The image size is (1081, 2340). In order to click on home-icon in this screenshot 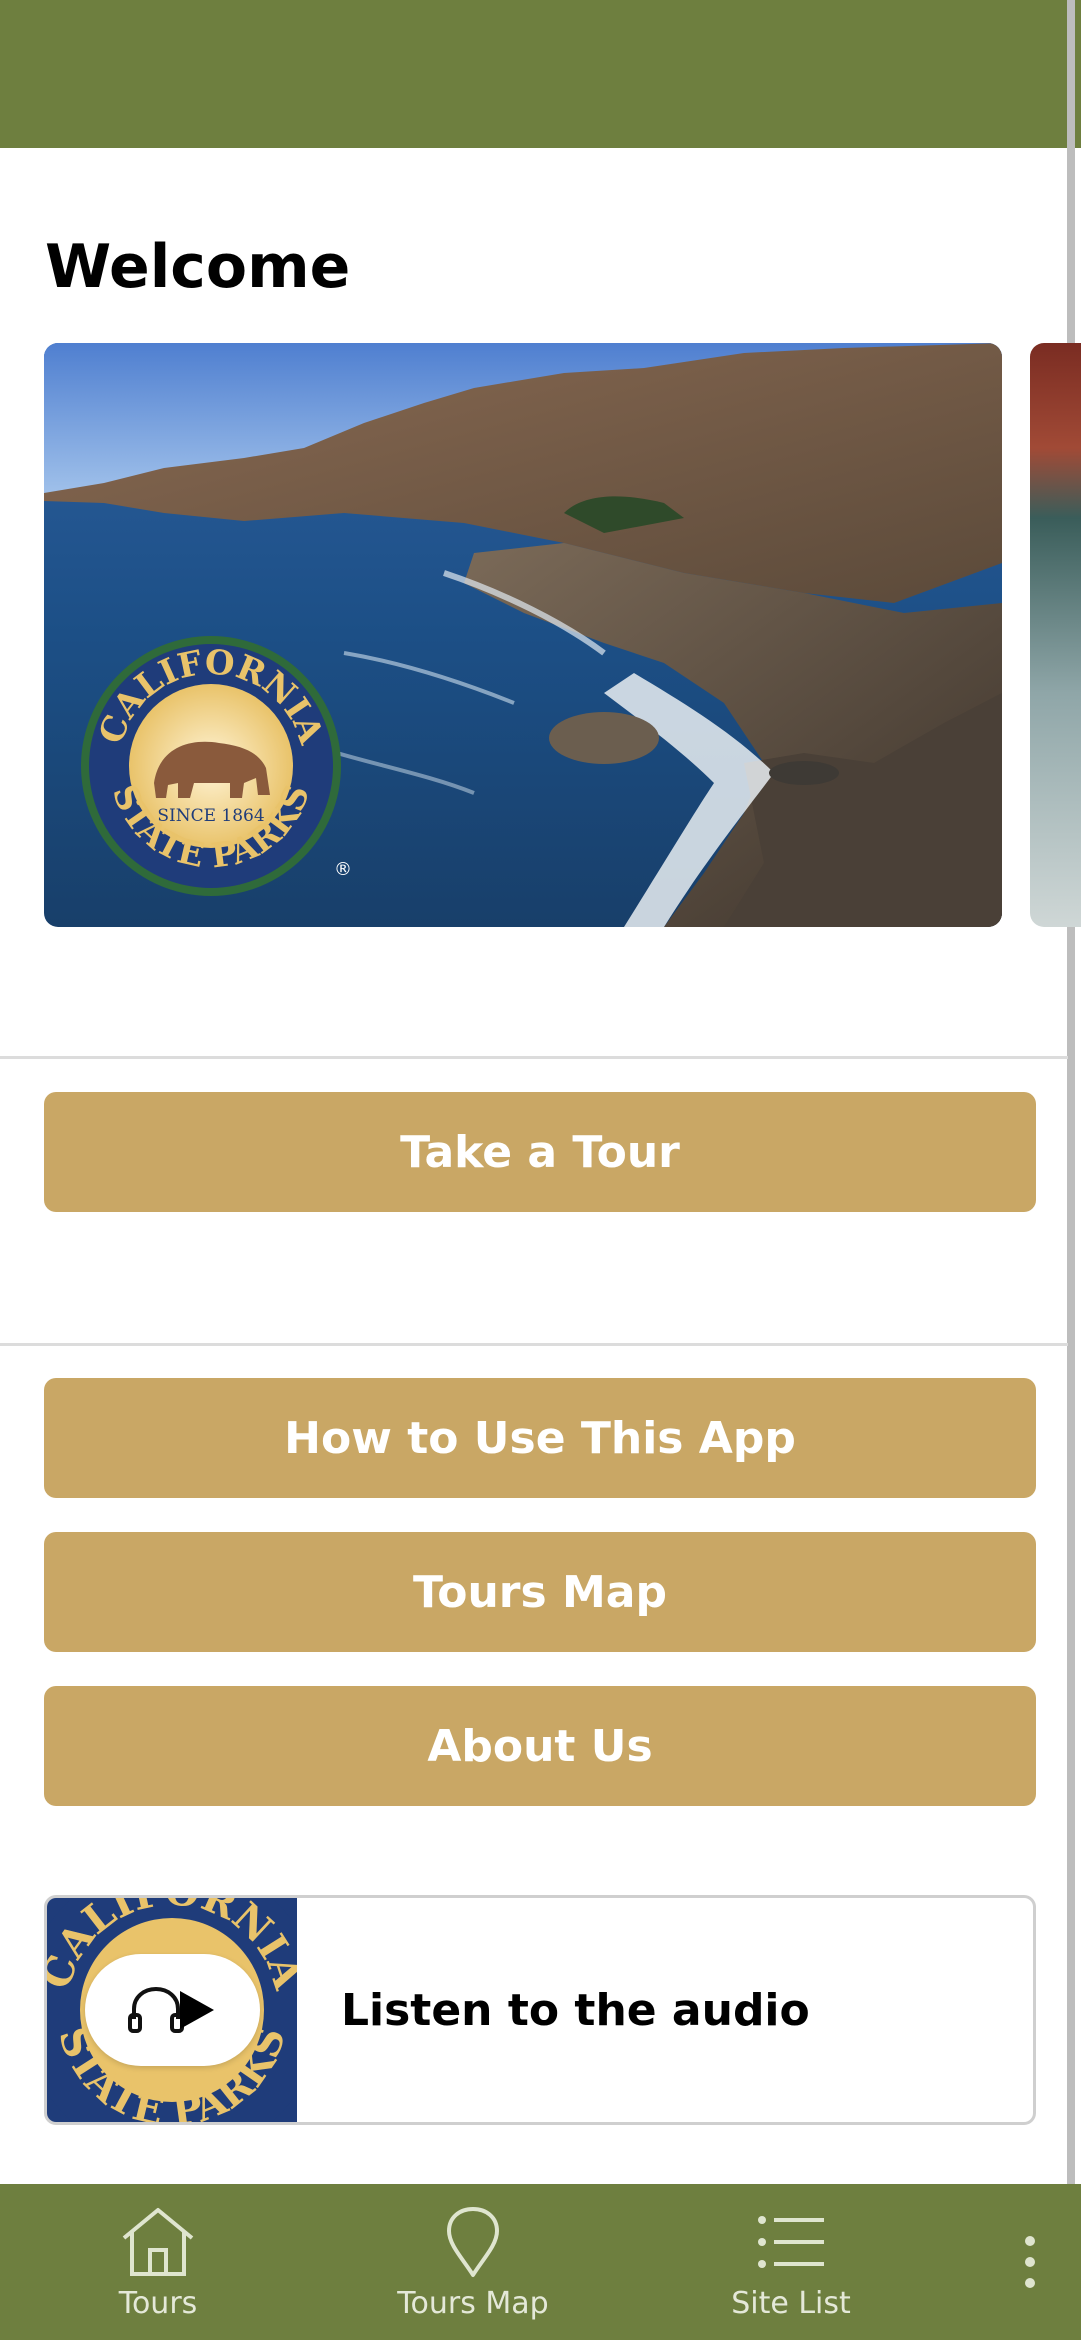, I will do `click(158, 2242)`.